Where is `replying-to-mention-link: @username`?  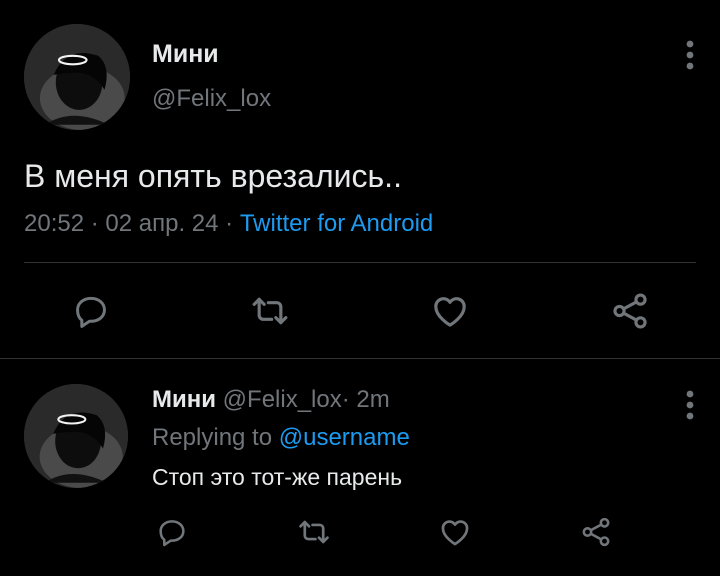
replying-to-mention-link: @username is located at coordinates (344, 437).